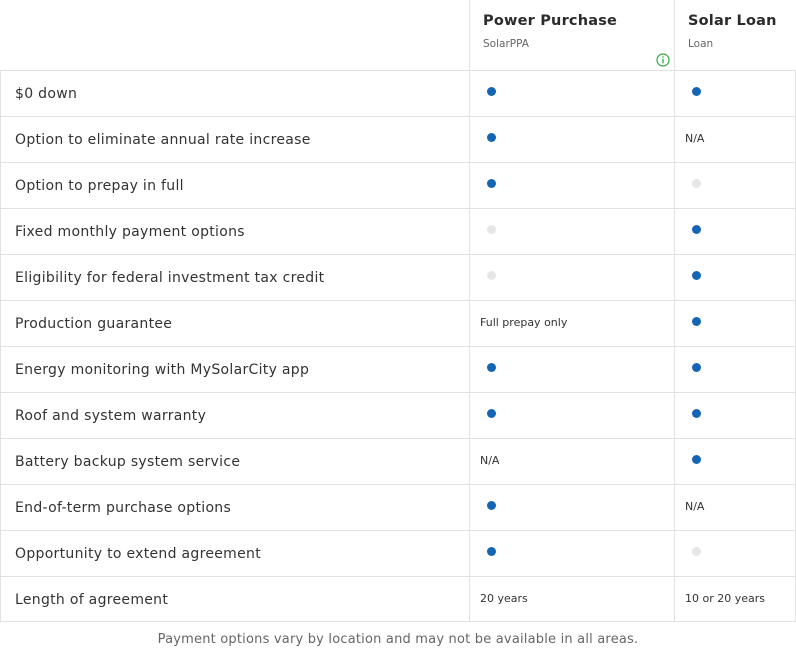 Image resolution: width=796 pixels, height=659 pixels. What do you see at coordinates (130, 232) in the screenshot?
I see `feature-label: Fixed monthly payment options` at bounding box center [130, 232].